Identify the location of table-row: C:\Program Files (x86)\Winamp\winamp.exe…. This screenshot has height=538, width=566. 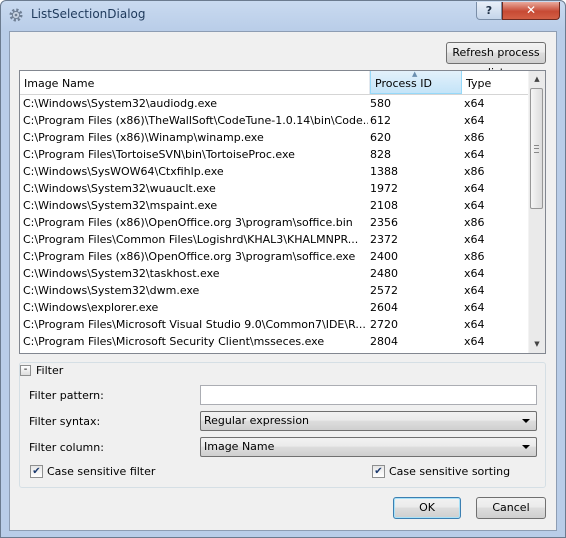
(275, 137).